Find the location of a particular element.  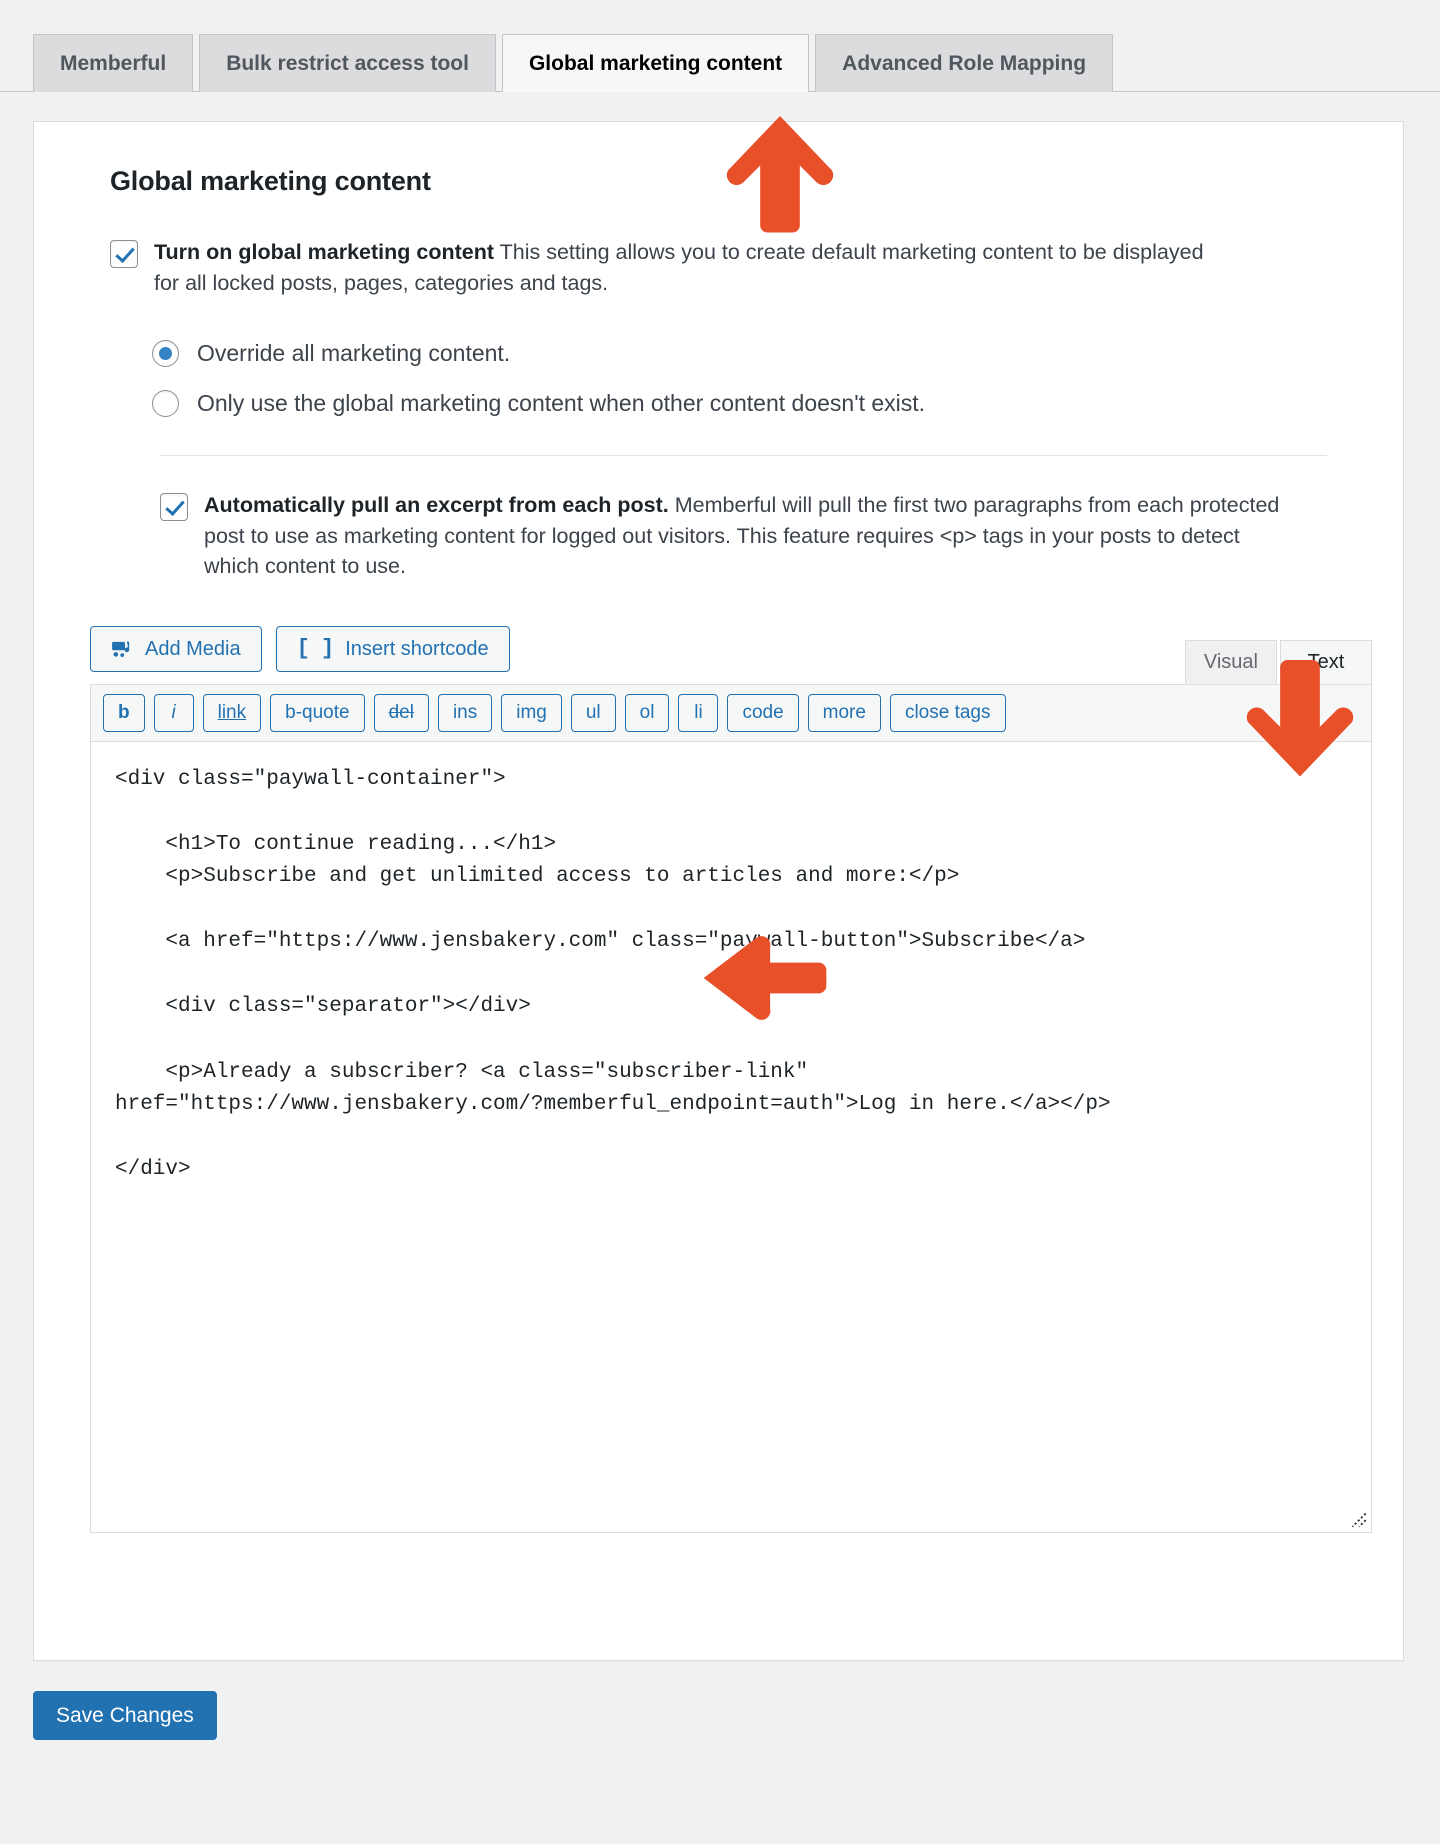

quicktag-b-quote: b-quote is located at coordinates (317, 712).